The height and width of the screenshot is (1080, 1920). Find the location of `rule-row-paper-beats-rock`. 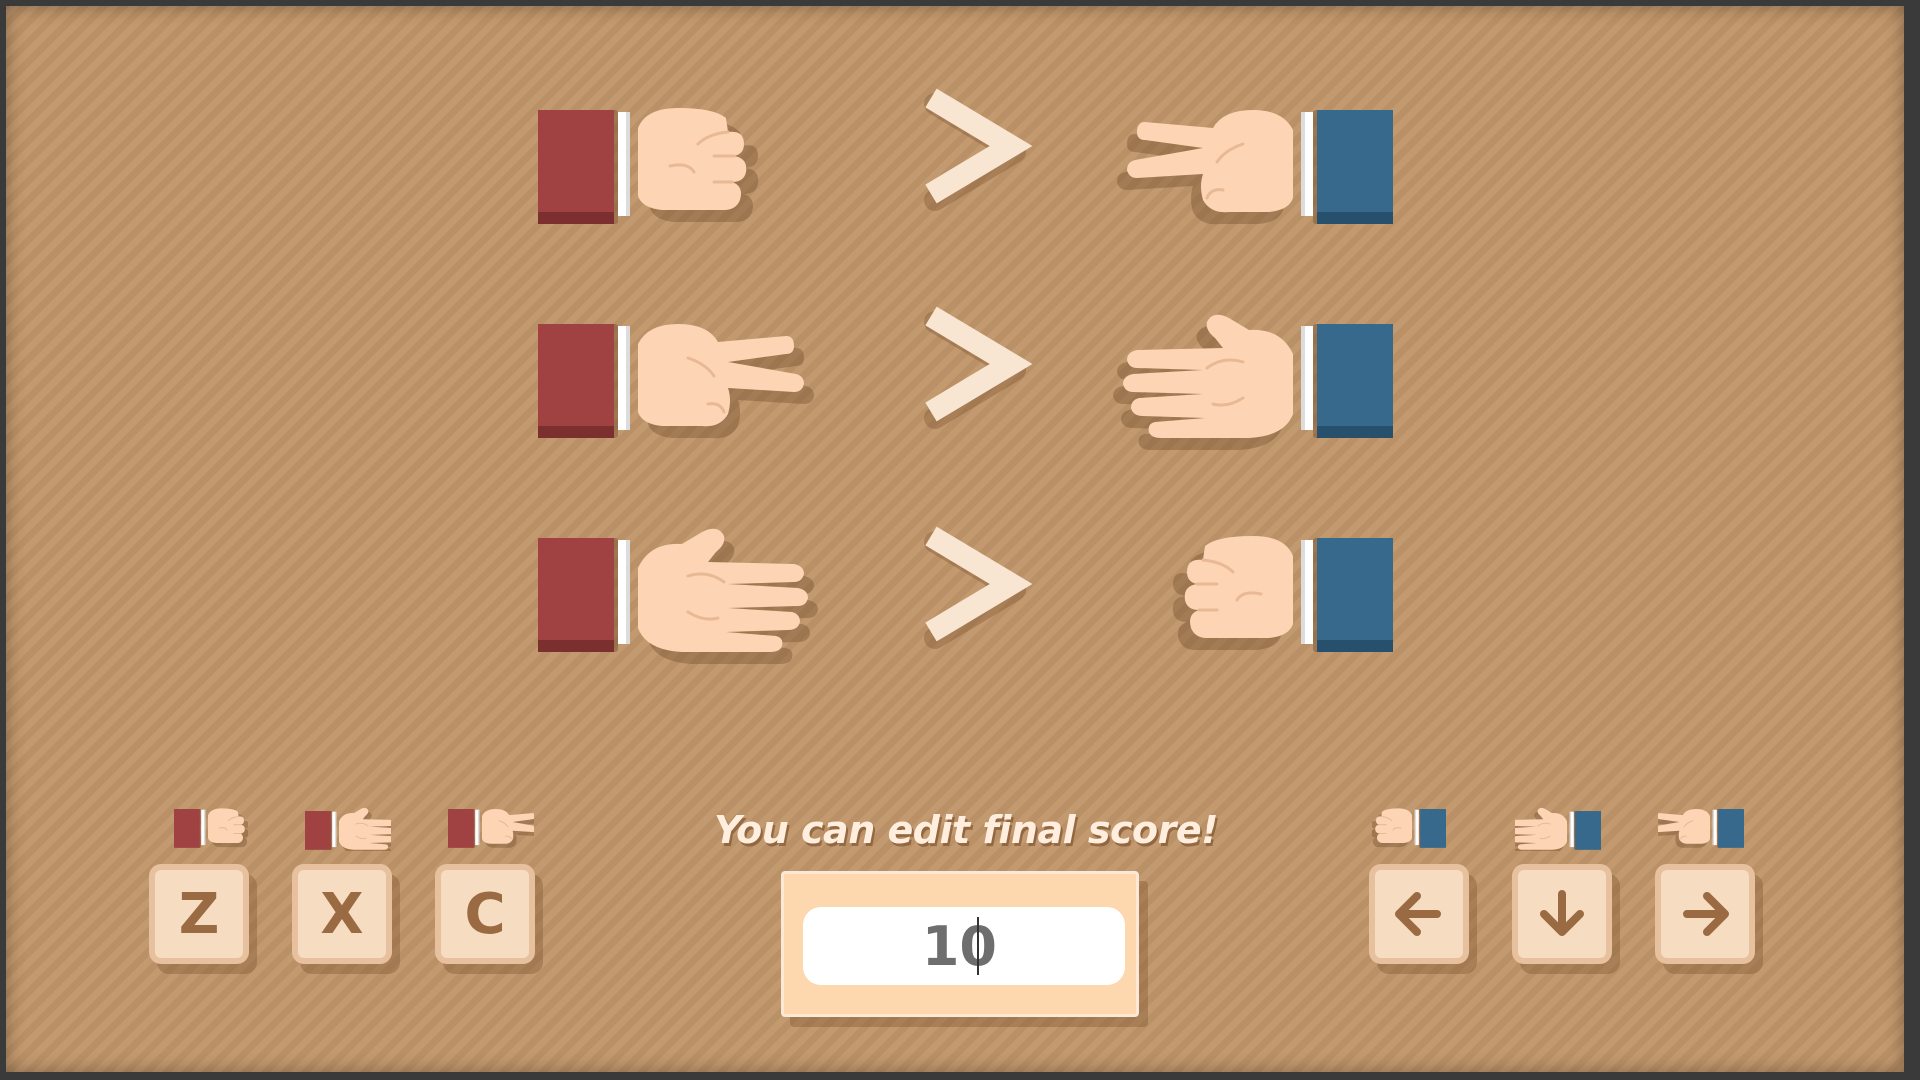

rule-row-paper-beats-rock is located at coordinates (965, 596).